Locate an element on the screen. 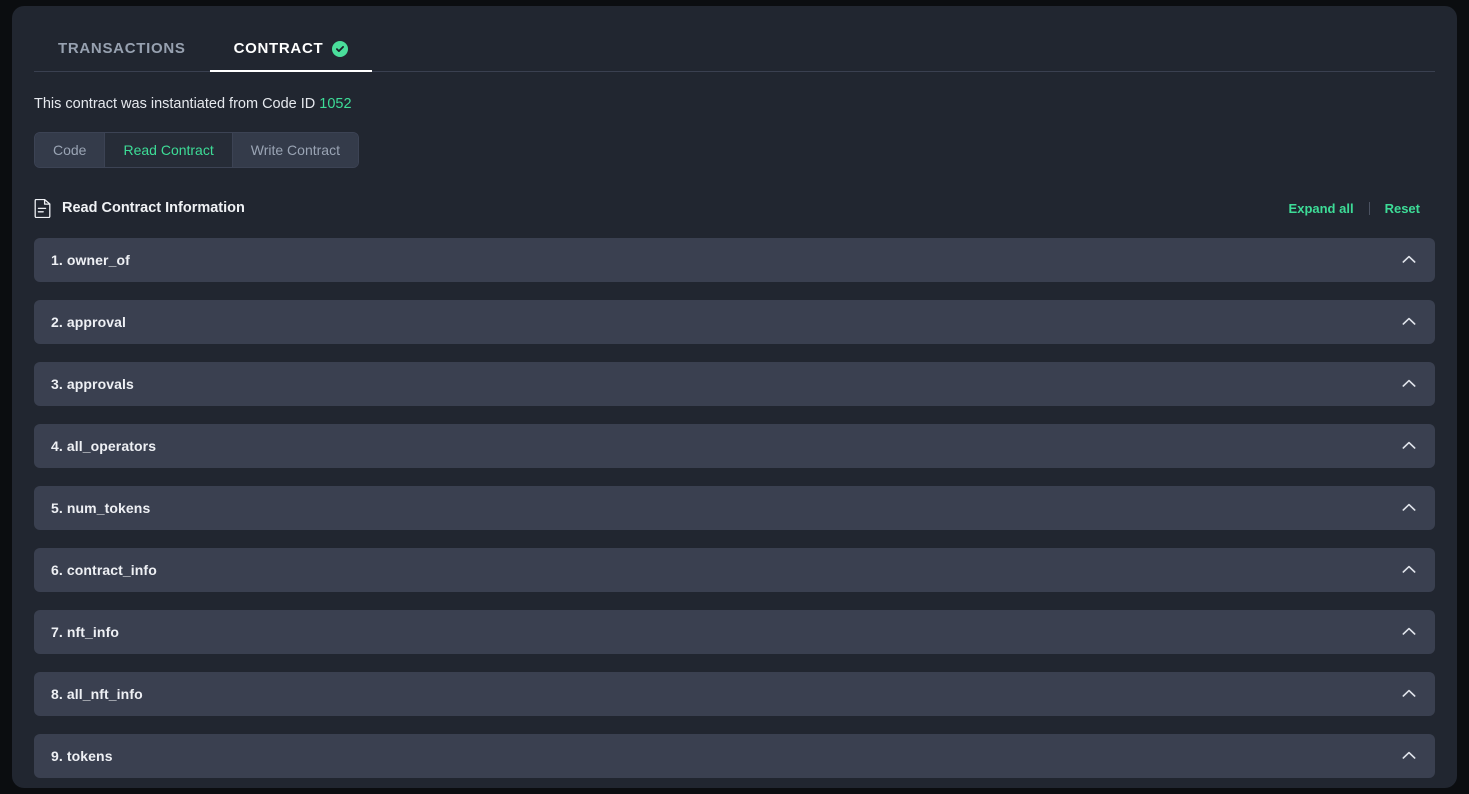 This screenshot has height=794, width=1469. accordion-label: 8. all_nft_info is located at coordinates (97, 693).